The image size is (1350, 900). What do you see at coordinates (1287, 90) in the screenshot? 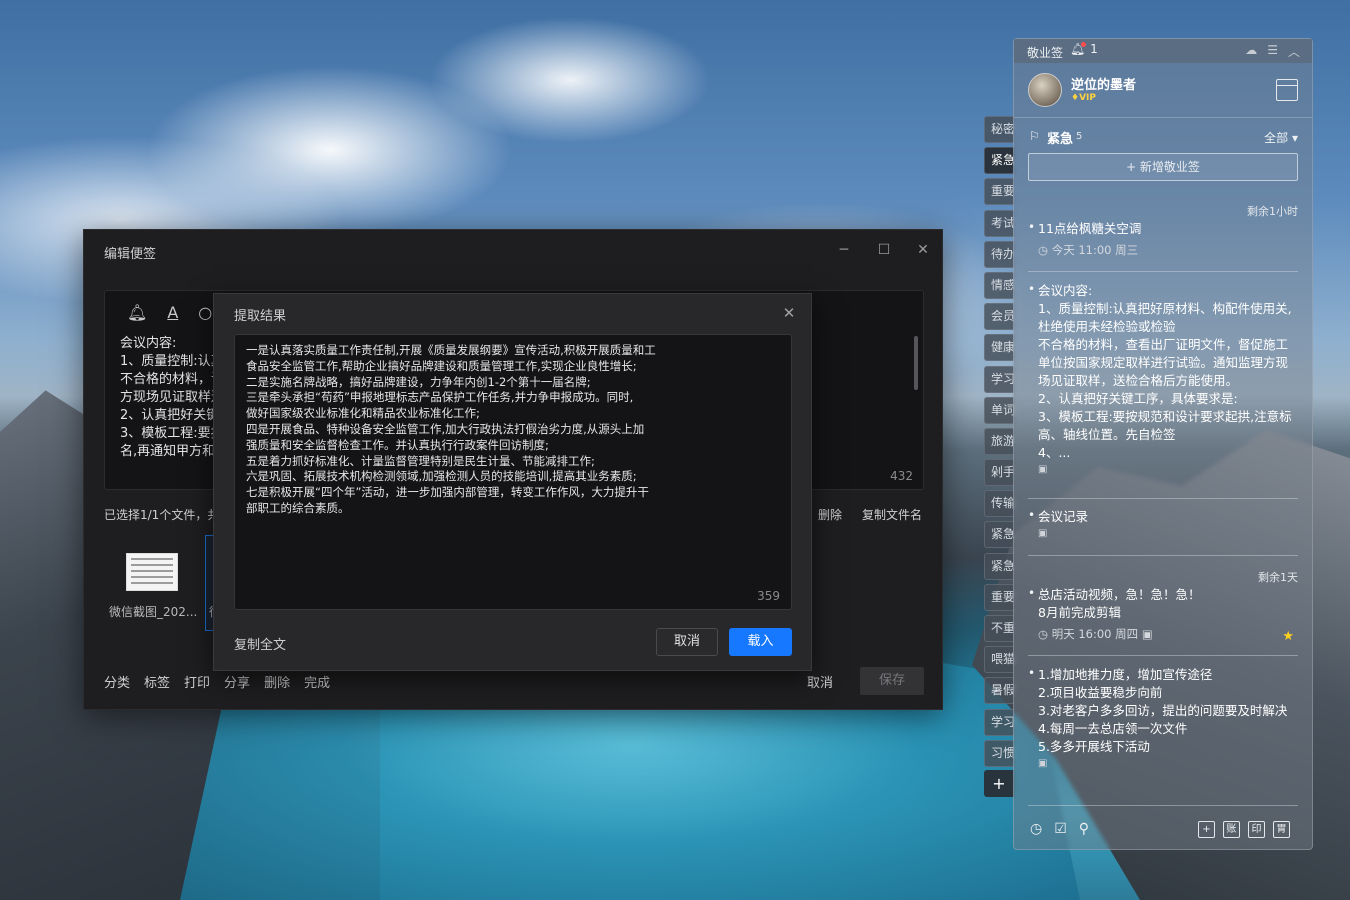
I see `calendar-icon` at bounding box center [1287, 90].